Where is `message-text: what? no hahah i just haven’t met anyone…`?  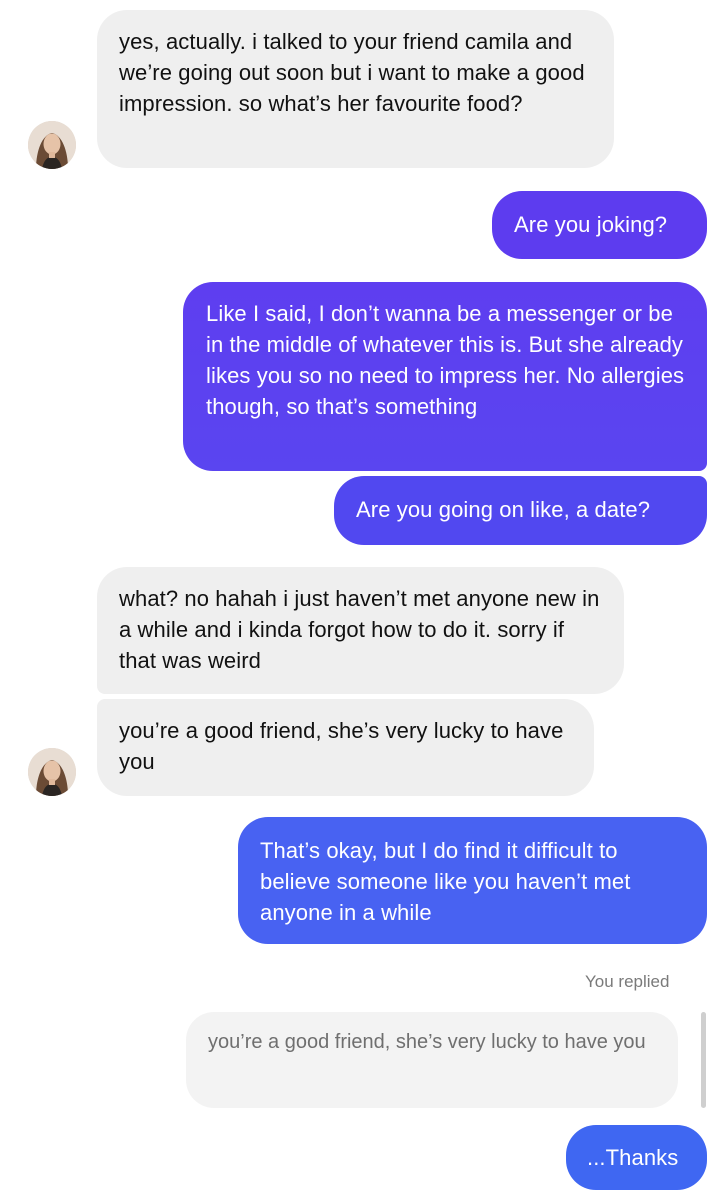 message-text: what? no hahah i just haven’t met anyone… is located at coordinates (359, 629).